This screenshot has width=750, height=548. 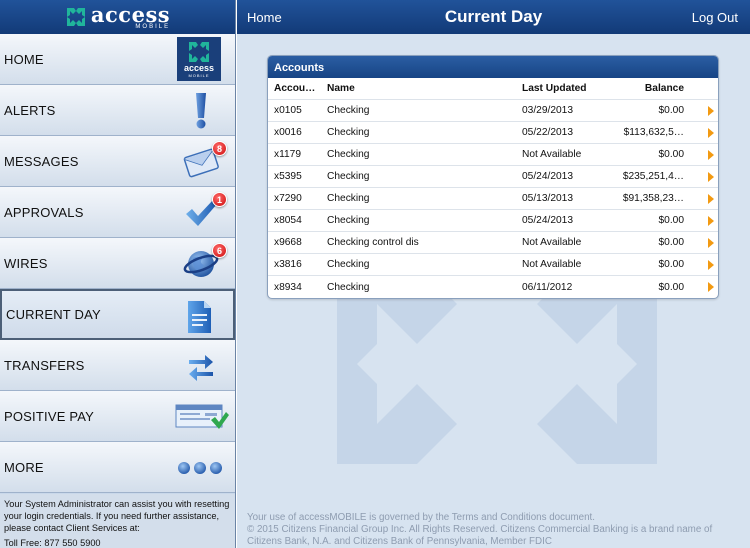 What do you see at coordinates (117, 314) in the screenshot?
I see `sidebar-item-current-day: CURRENT DAY` at bounding box center [117, 314].